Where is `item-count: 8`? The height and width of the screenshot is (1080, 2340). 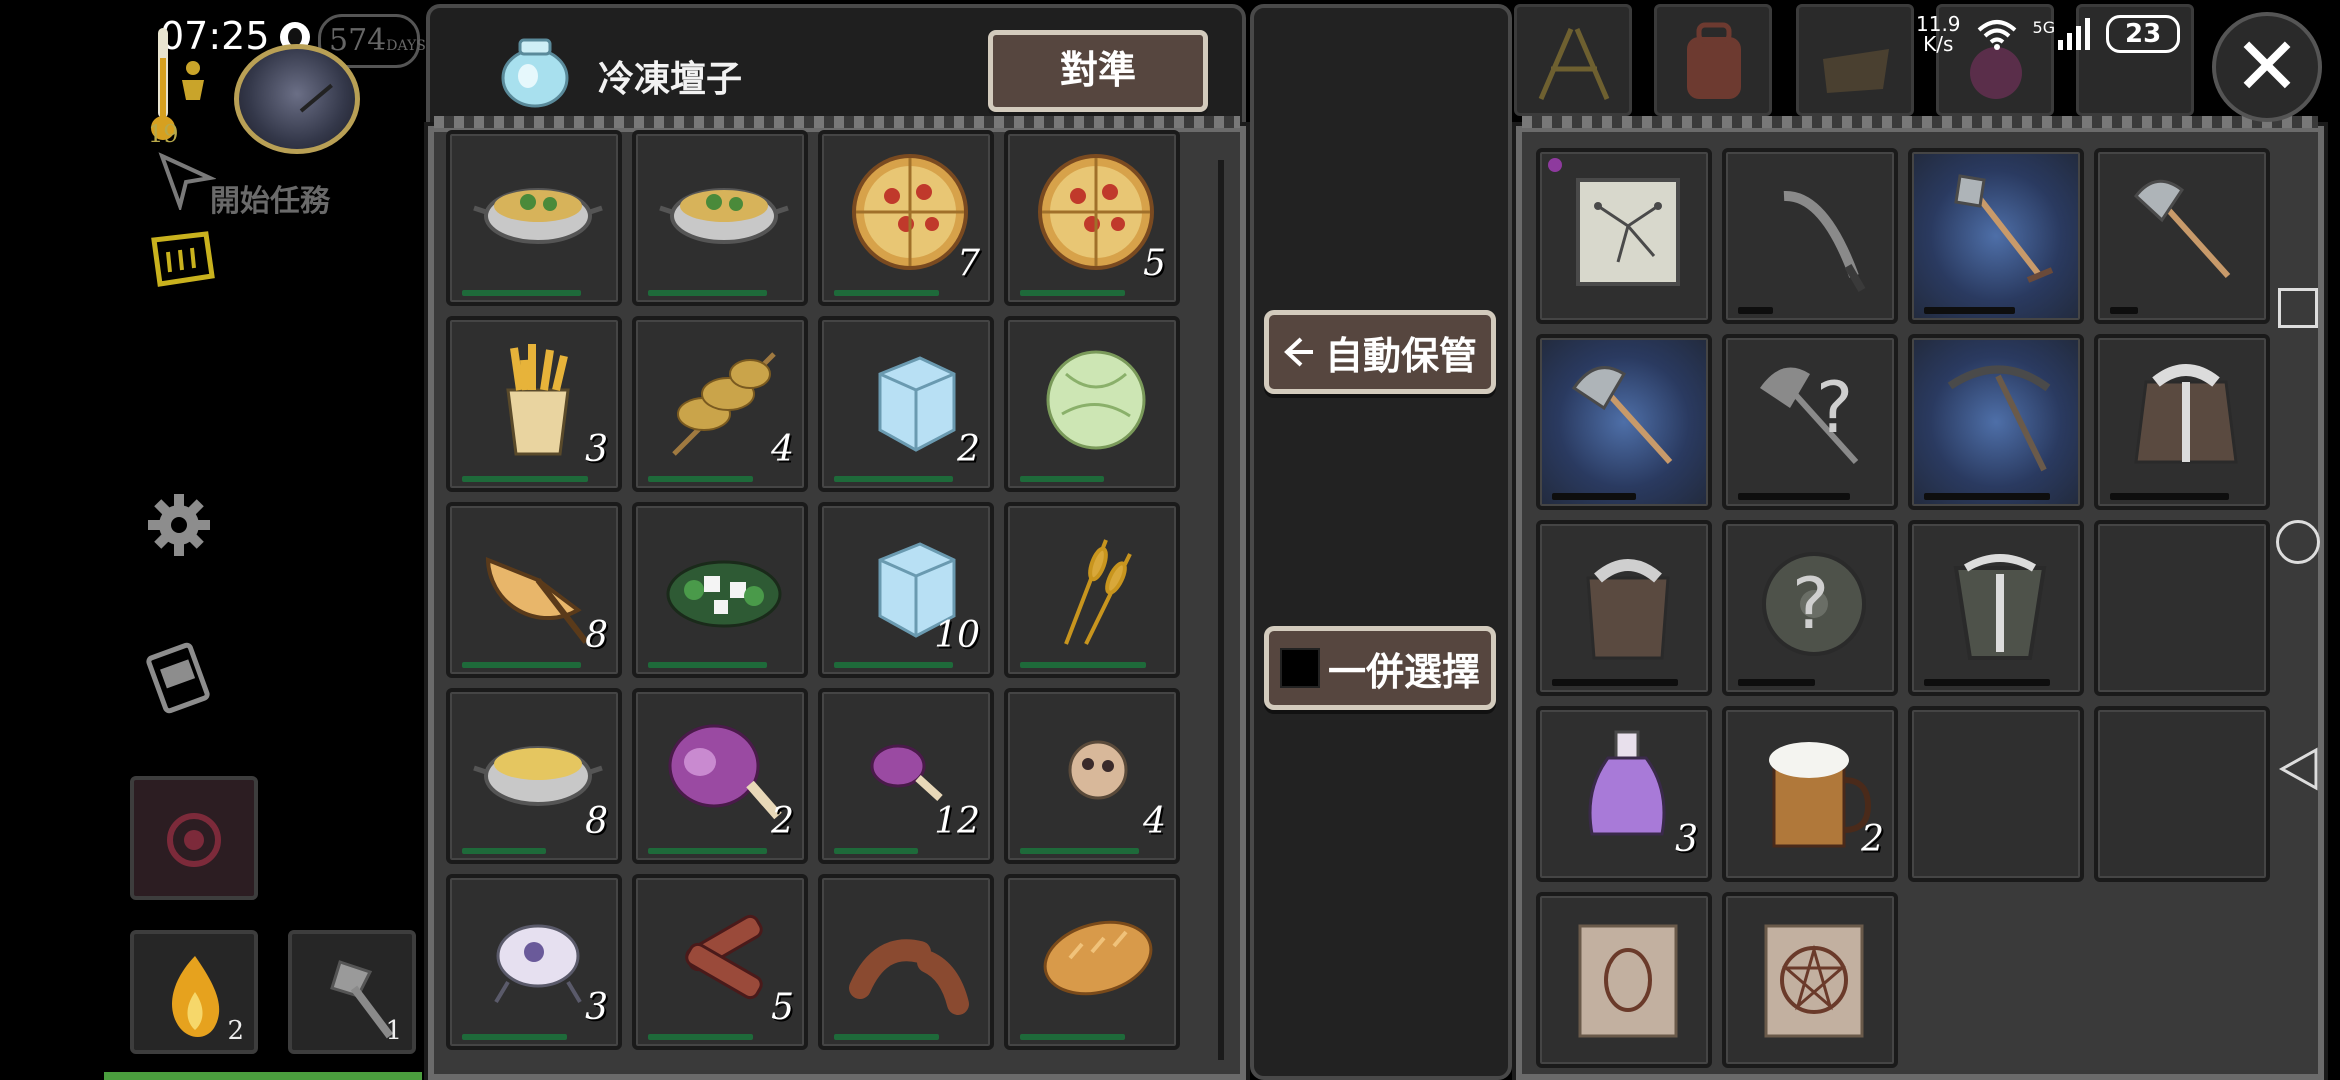 item-count: 8 is located at coordinates (596, 635).